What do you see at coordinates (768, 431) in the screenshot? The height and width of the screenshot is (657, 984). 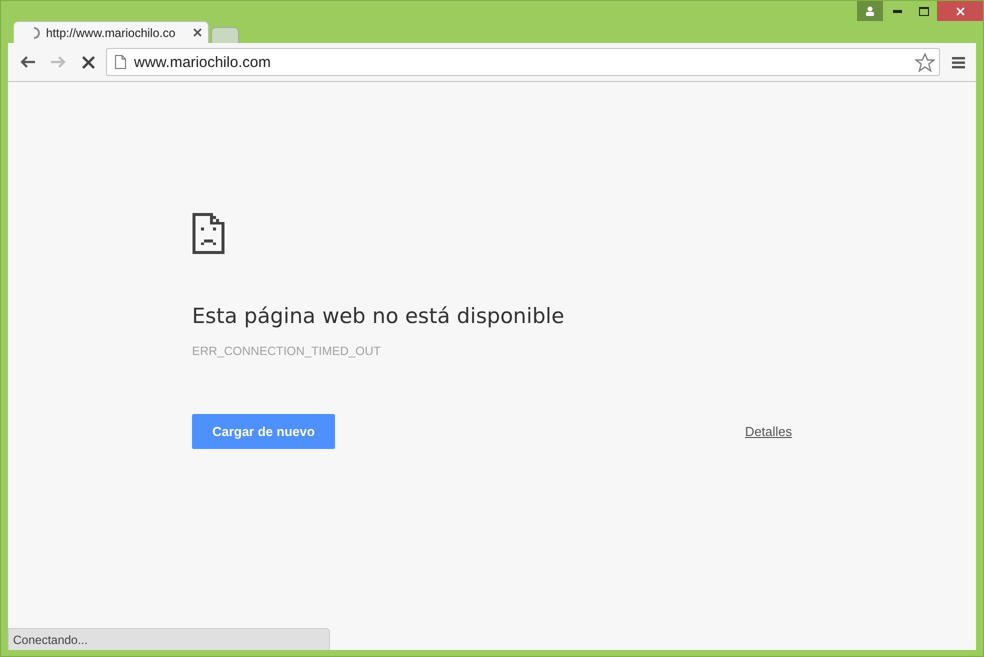 I see `details-link: Detalles` at bounding box center [768, 431].